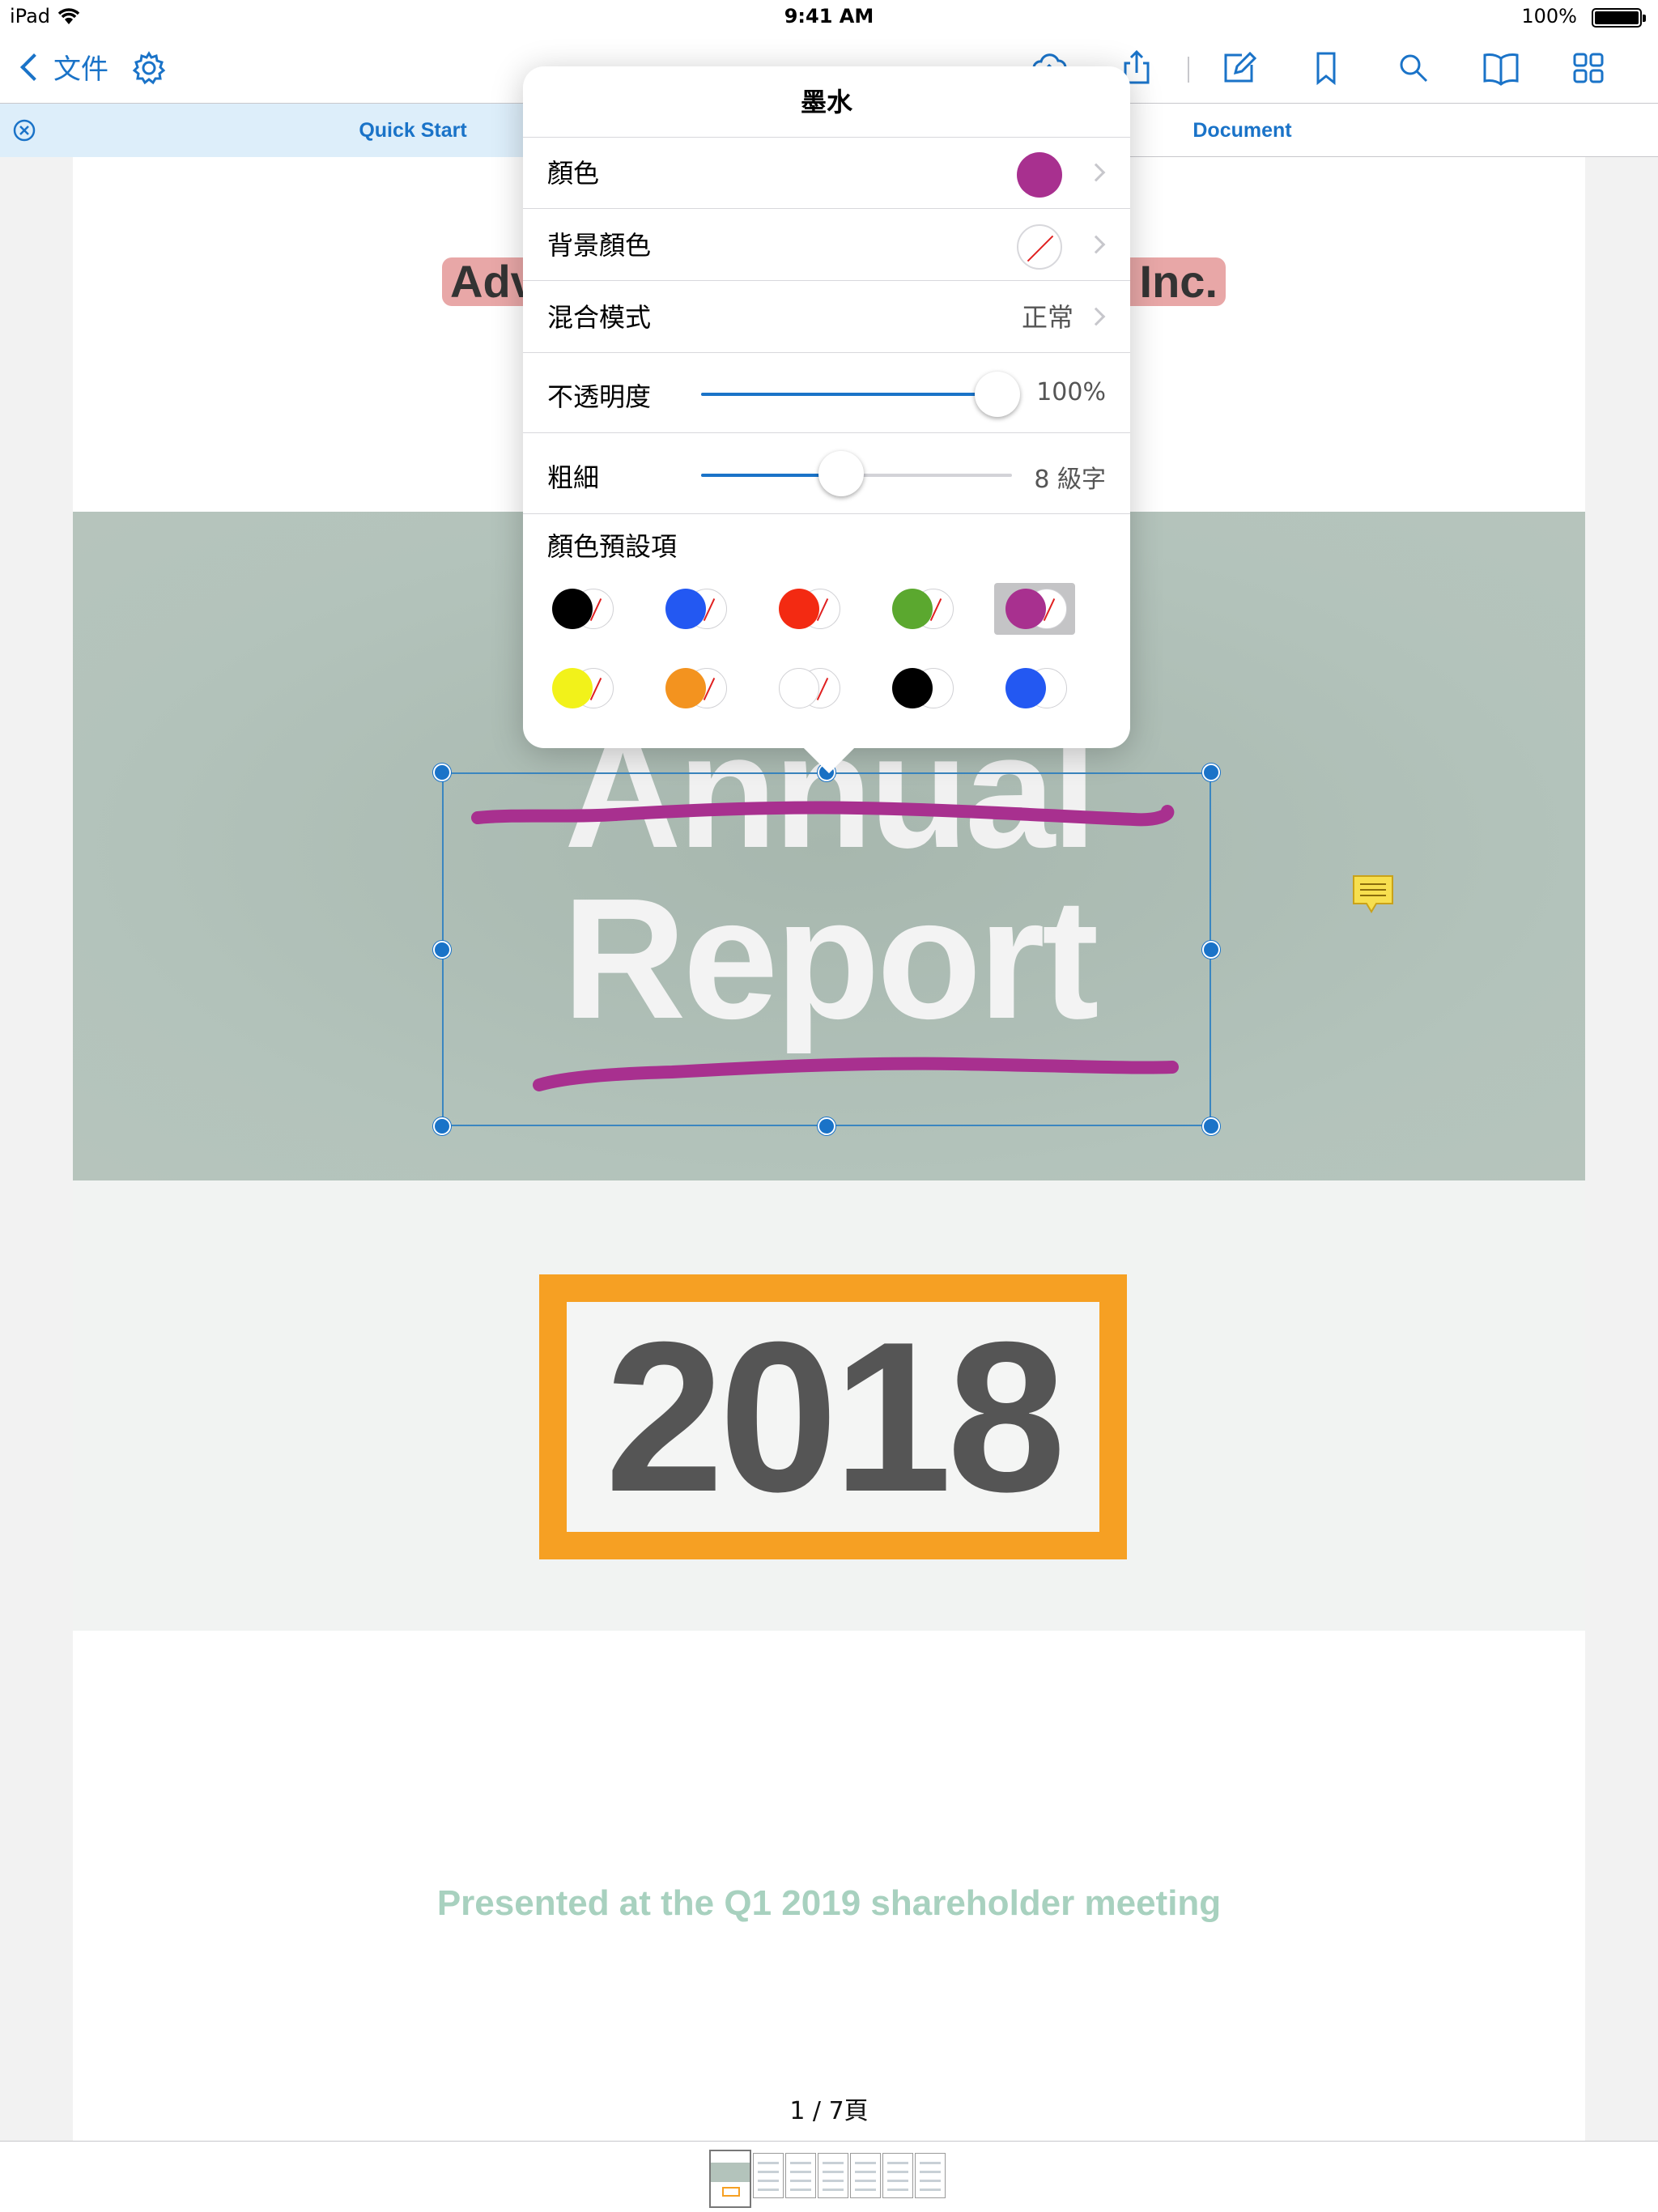 The width and height of the screenshot is (1658, 2212). What do you see at coordinates (573, 477) in the screenshot?
I see `thickness-label: 粗細` at bounding box center [573, 477].